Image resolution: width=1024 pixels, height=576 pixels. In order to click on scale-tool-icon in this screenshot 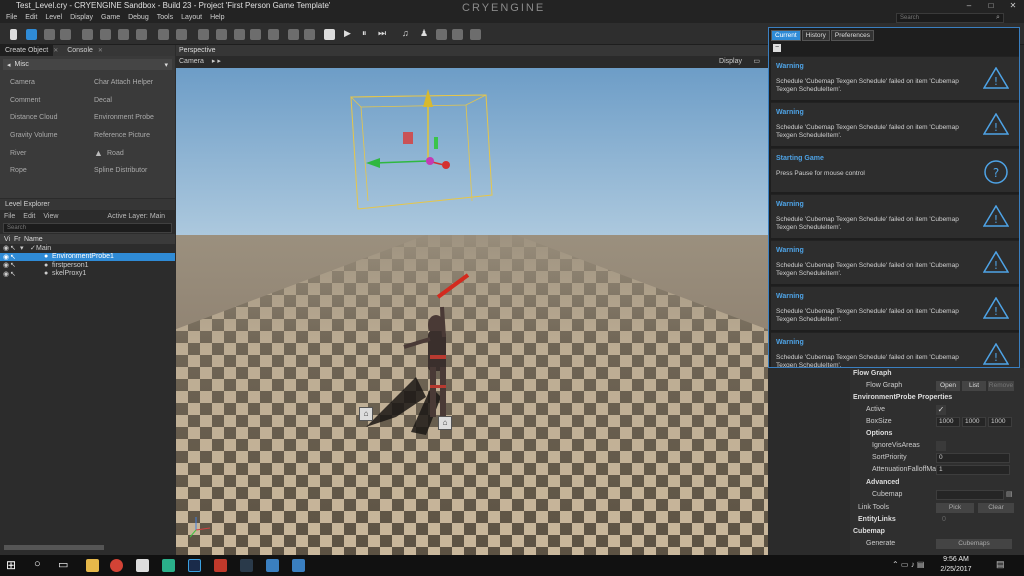, I will do `click(65, 34)`.